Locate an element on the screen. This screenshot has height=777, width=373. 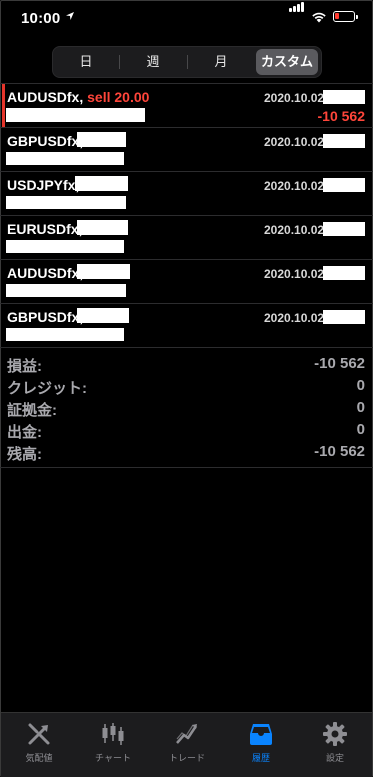
tab-history: 履歴 is located at coordinates (261, 744).